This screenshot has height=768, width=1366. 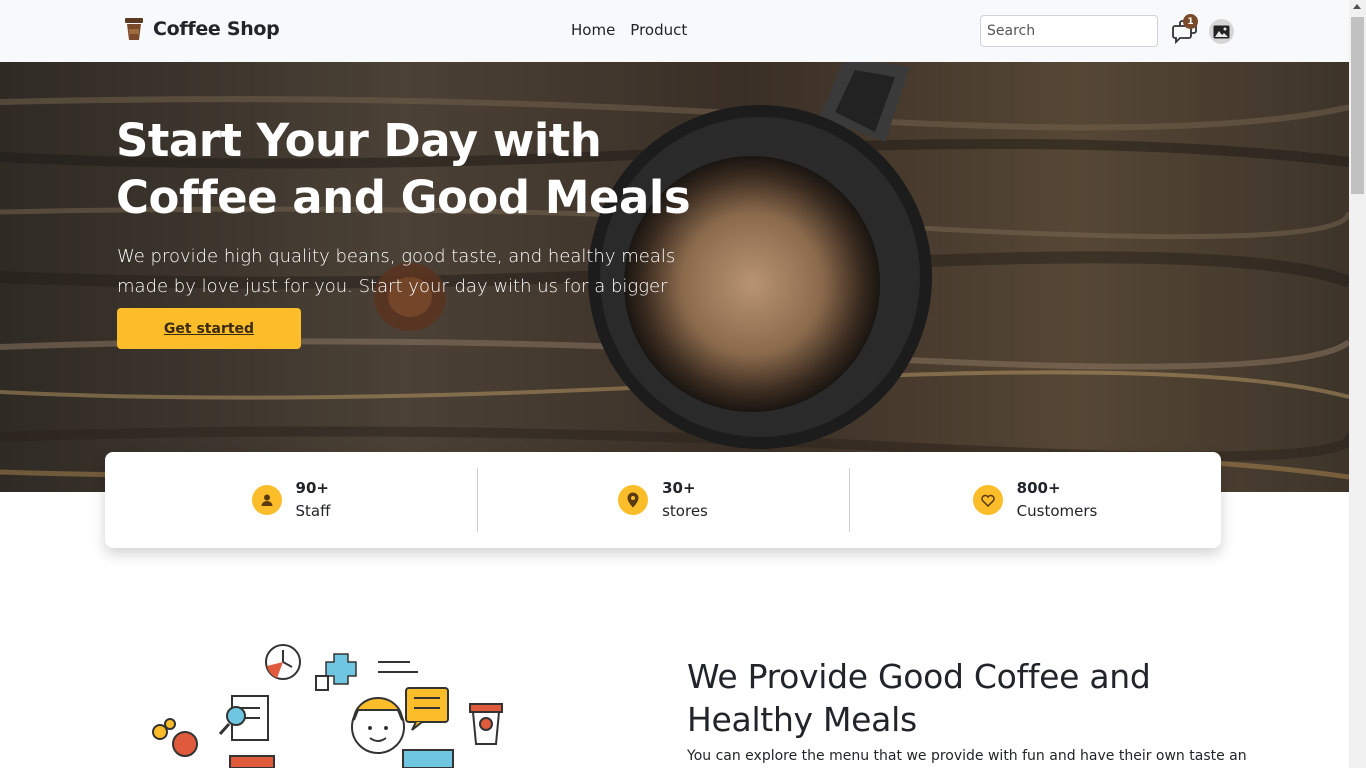 What do you see at coordinates (1035, 500) in the screenshot?
I see `stat-customers: 800+ Customers` at bounding box center [1035, 500].